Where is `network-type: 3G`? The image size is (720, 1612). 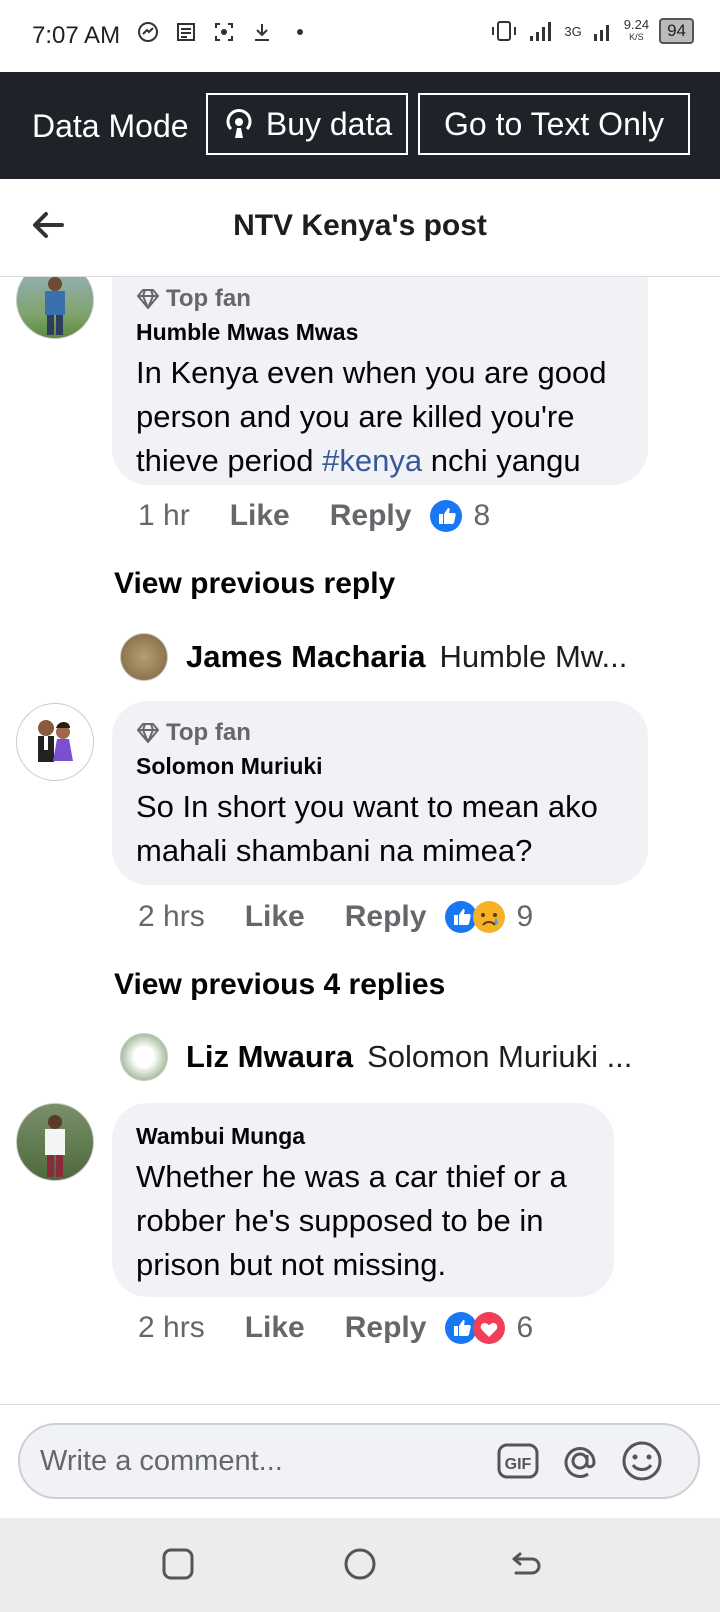 network-type: 3G is located at coordinates (573, 31).